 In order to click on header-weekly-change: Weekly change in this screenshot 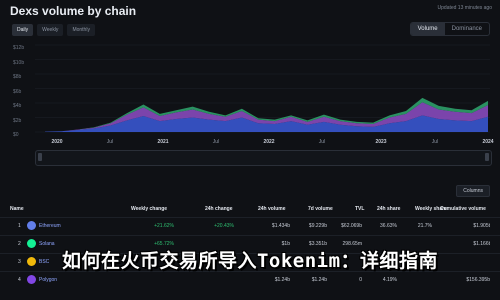, I will do `click(149, 209)`.